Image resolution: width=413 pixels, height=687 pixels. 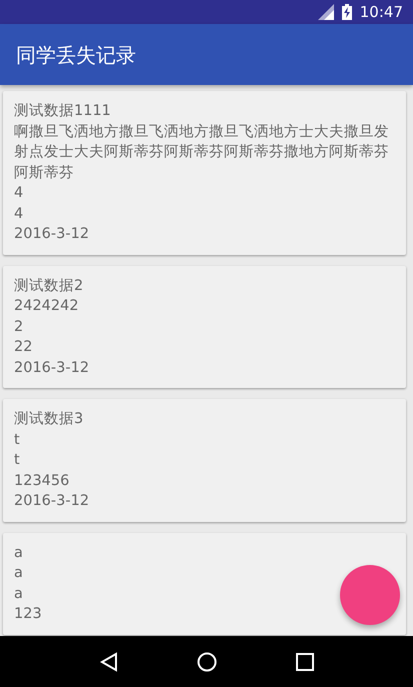 I want to click on signal-icon, so click(x=326, y=12).